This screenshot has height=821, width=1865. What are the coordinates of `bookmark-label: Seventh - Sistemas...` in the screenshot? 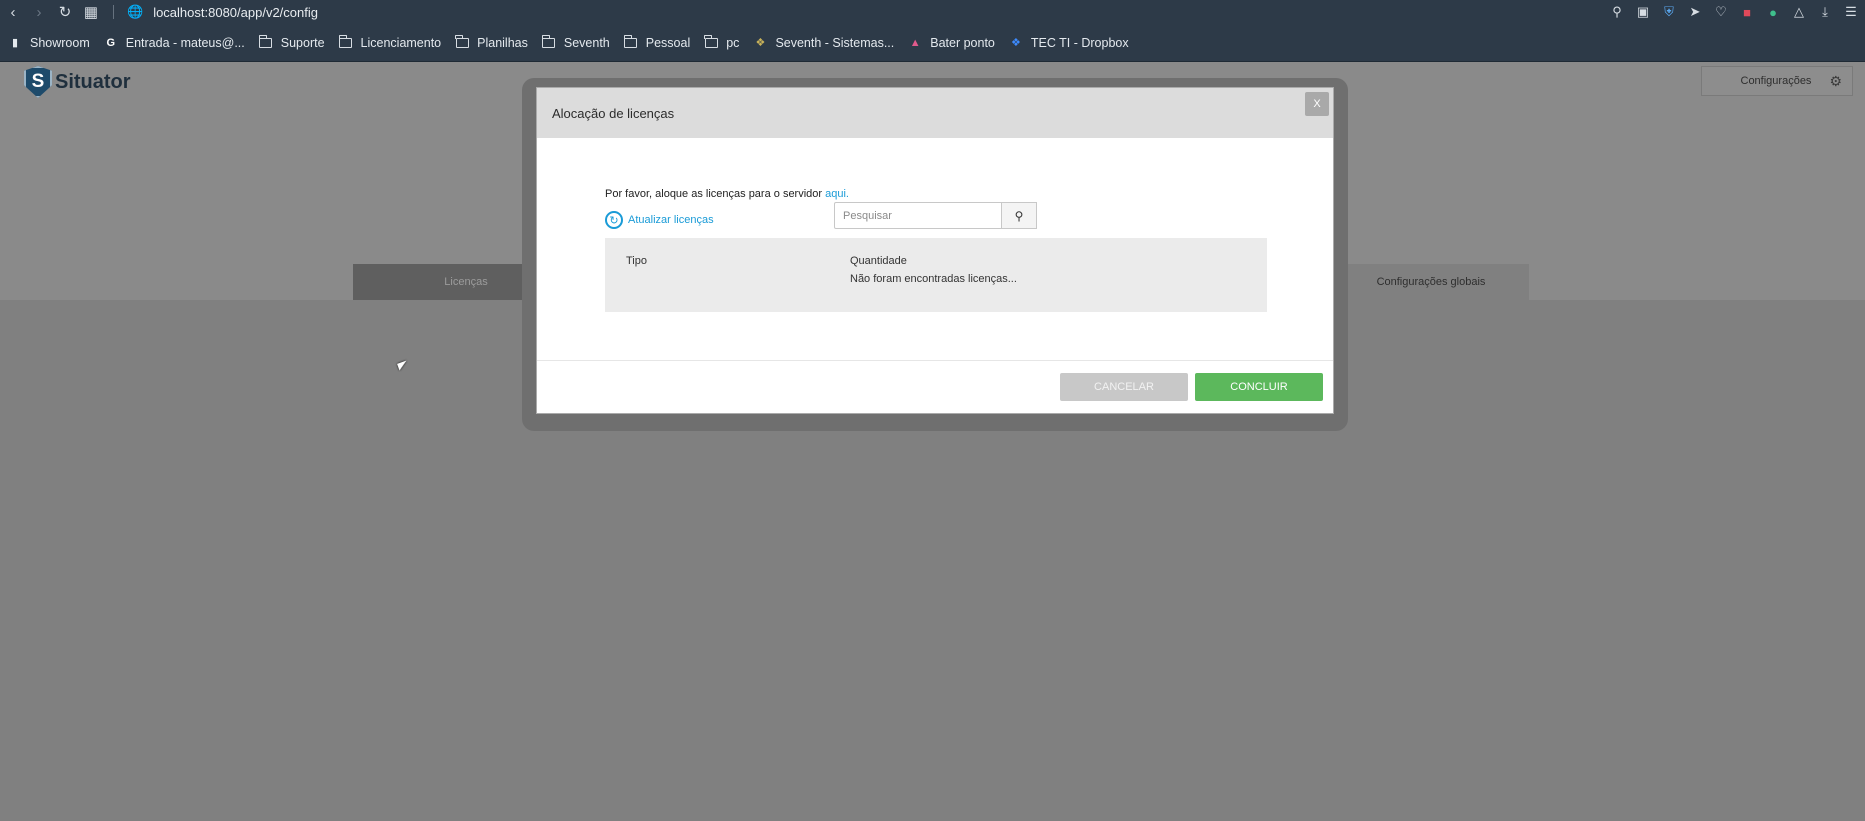 It's located at (835, 42).